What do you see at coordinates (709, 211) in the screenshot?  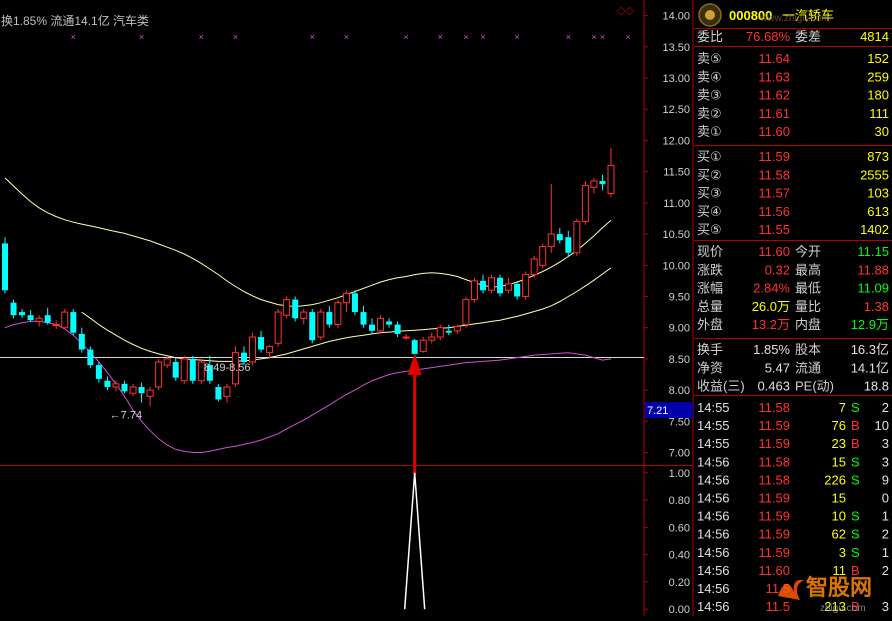 I see `bid-label: 买④` at bounding box center [709, 211].